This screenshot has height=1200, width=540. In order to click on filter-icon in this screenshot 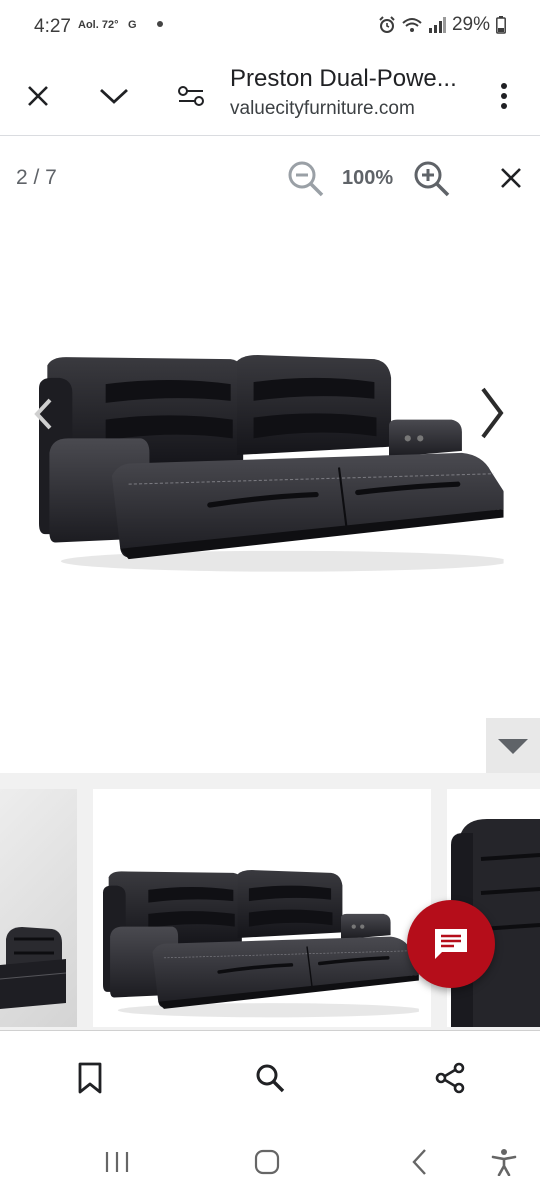, I will do `click(191, 96)`.